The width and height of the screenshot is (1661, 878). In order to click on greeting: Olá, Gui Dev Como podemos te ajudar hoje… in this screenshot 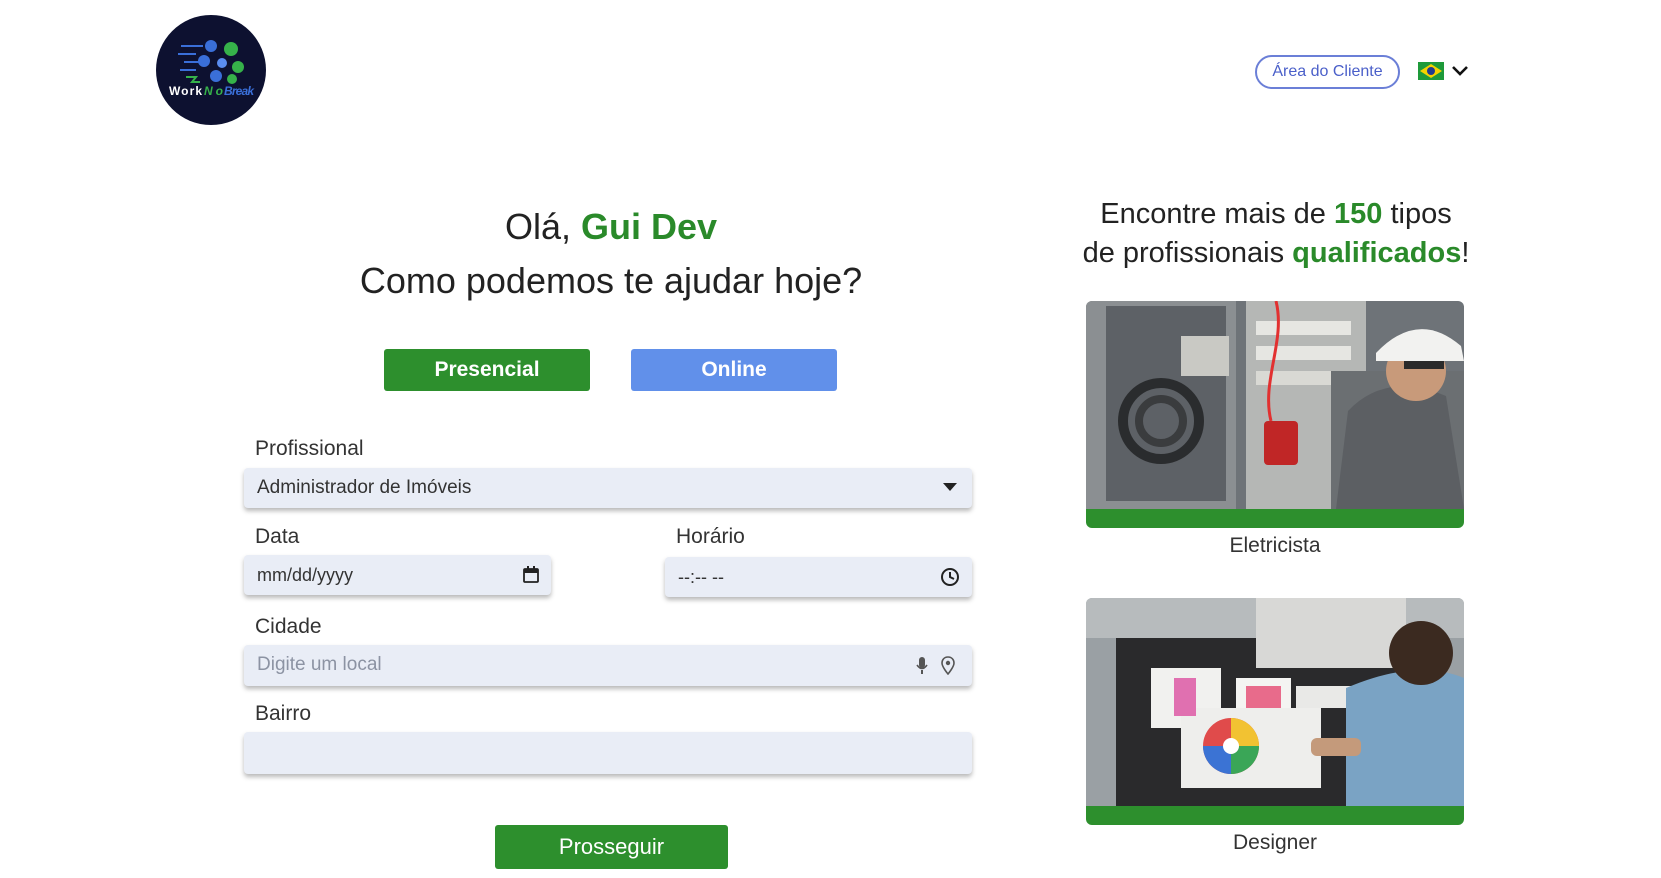, I will do `click(611, 254)`.